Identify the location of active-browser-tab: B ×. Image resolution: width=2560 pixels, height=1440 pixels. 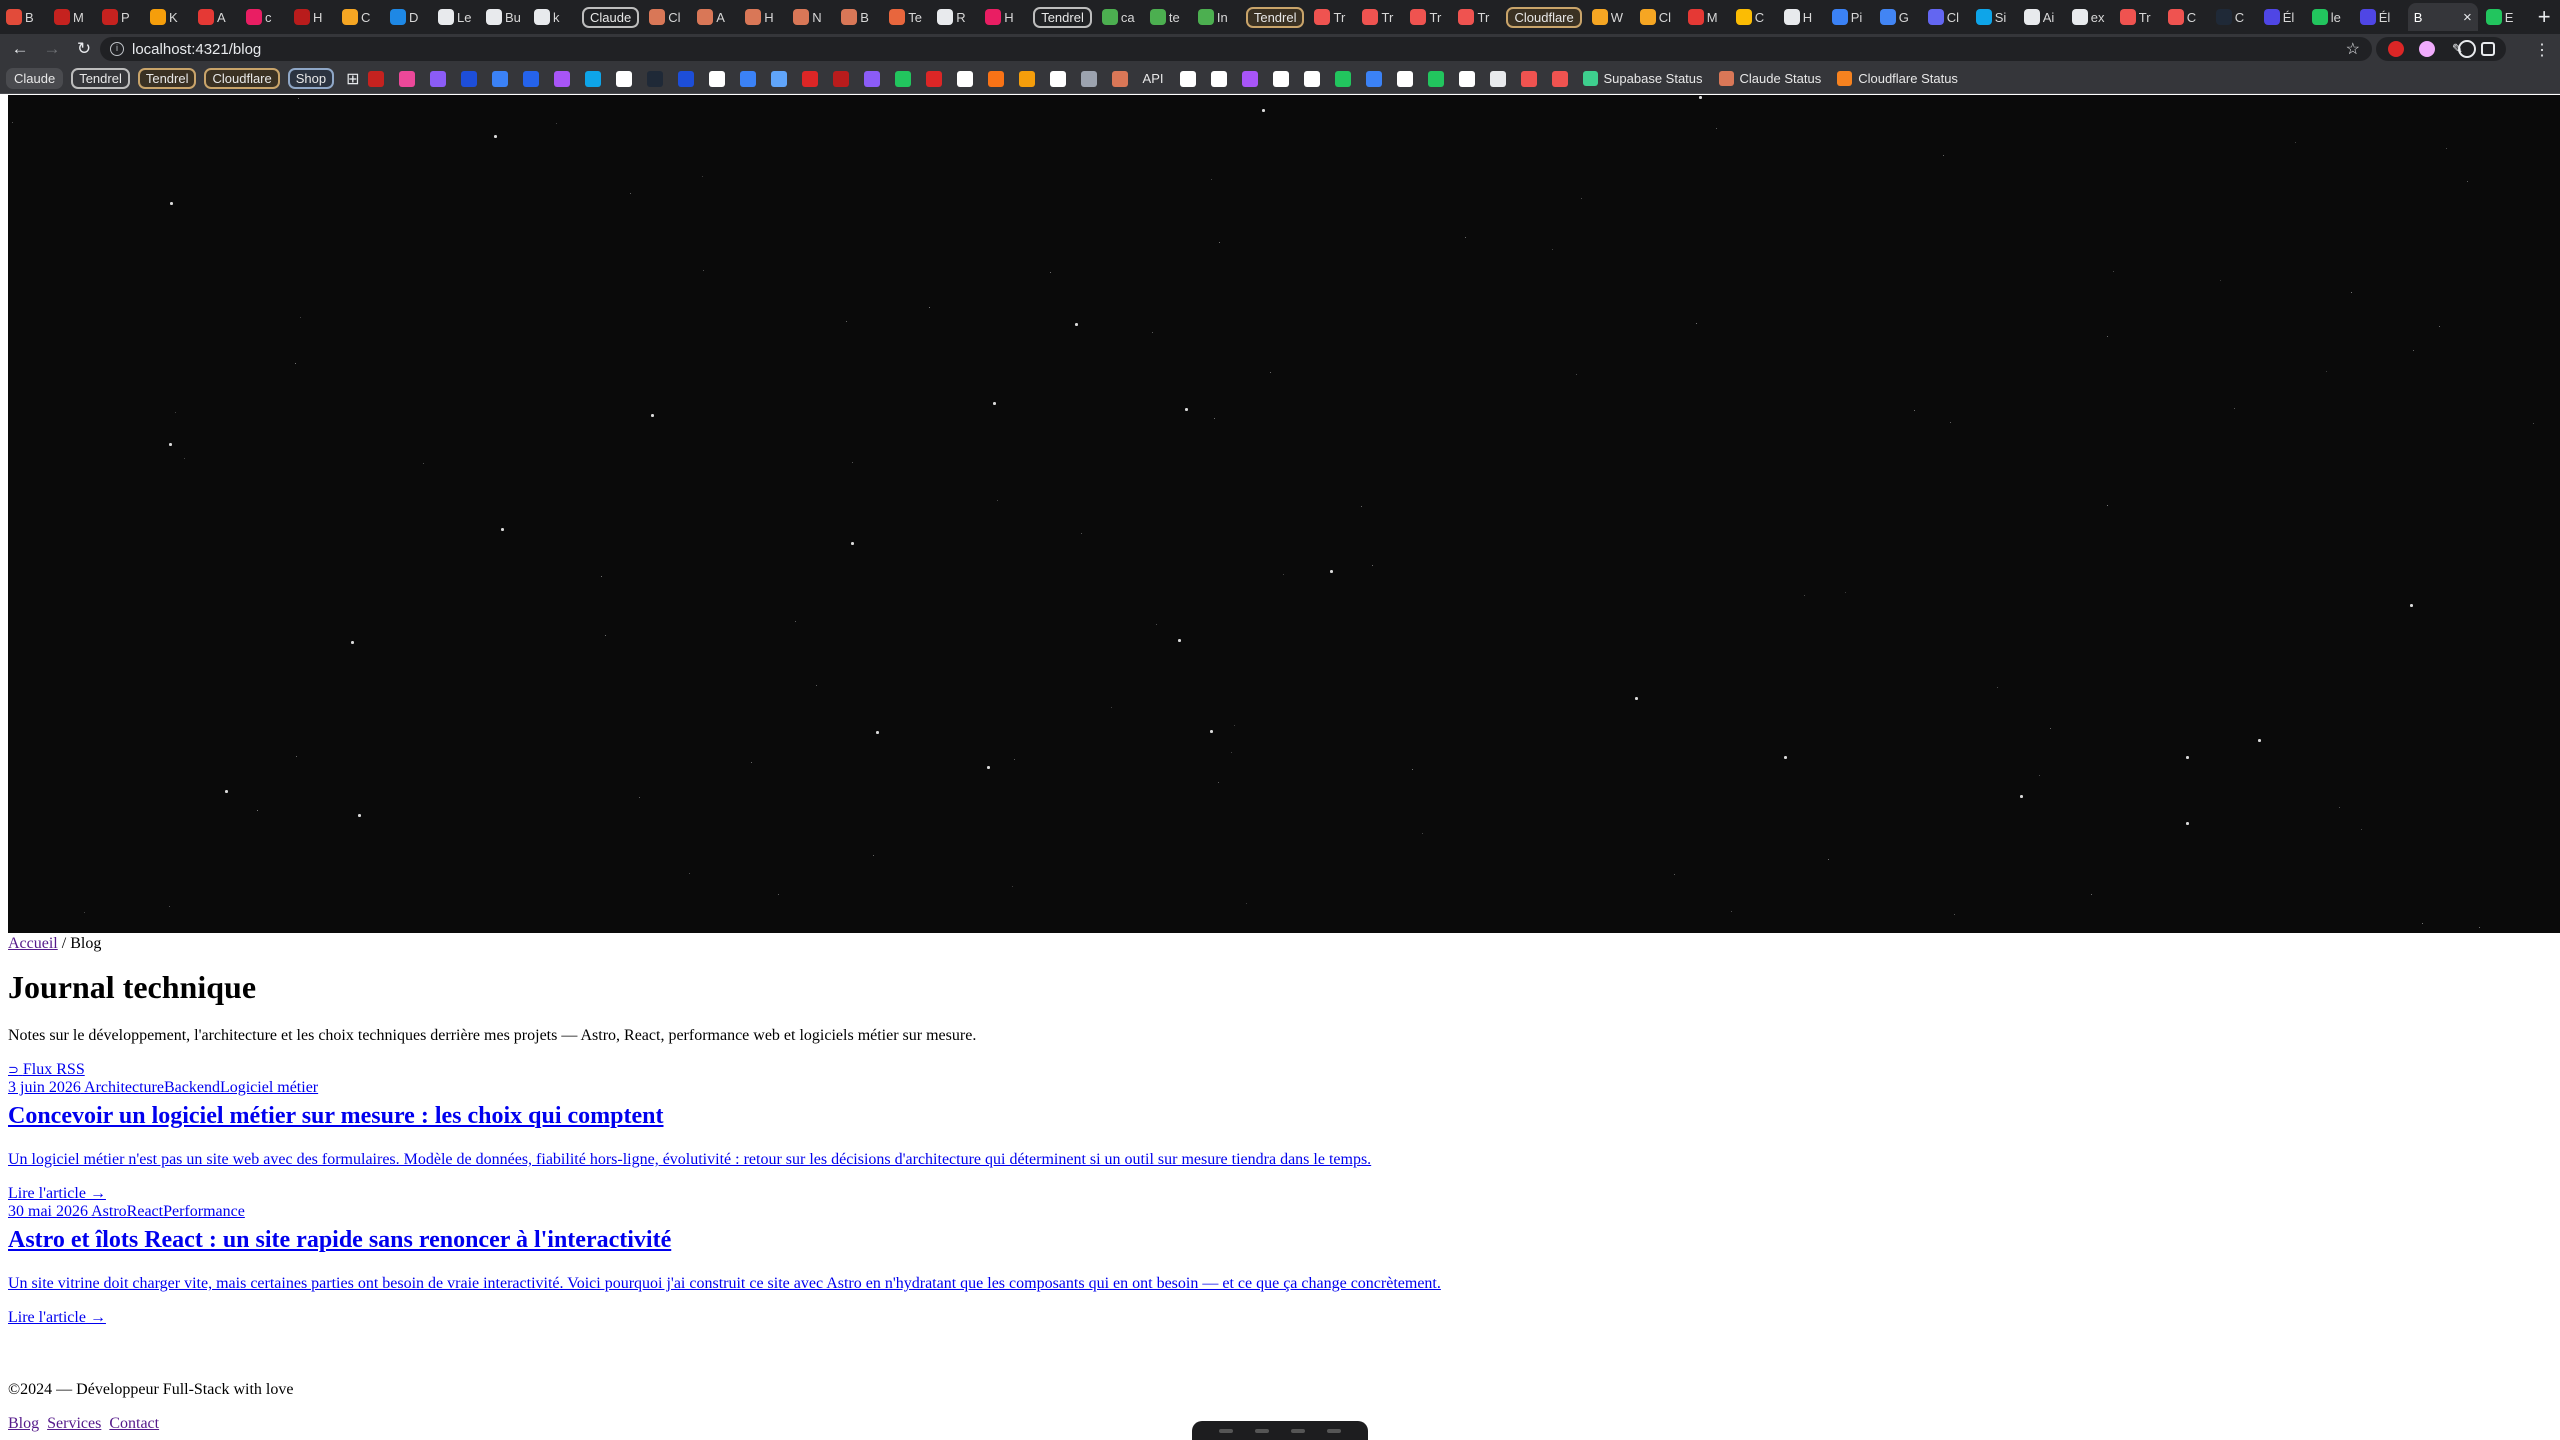
(2442, 17).